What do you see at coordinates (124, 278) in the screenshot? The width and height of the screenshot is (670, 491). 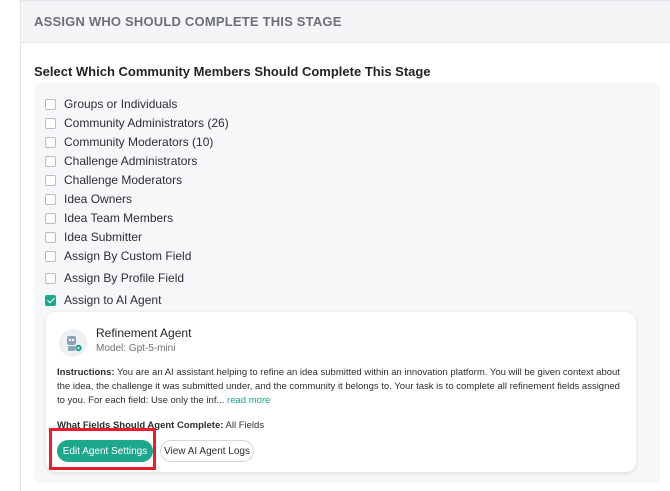 I see `option-label: Assign By Profile Field` at bounding box center [124, 278].